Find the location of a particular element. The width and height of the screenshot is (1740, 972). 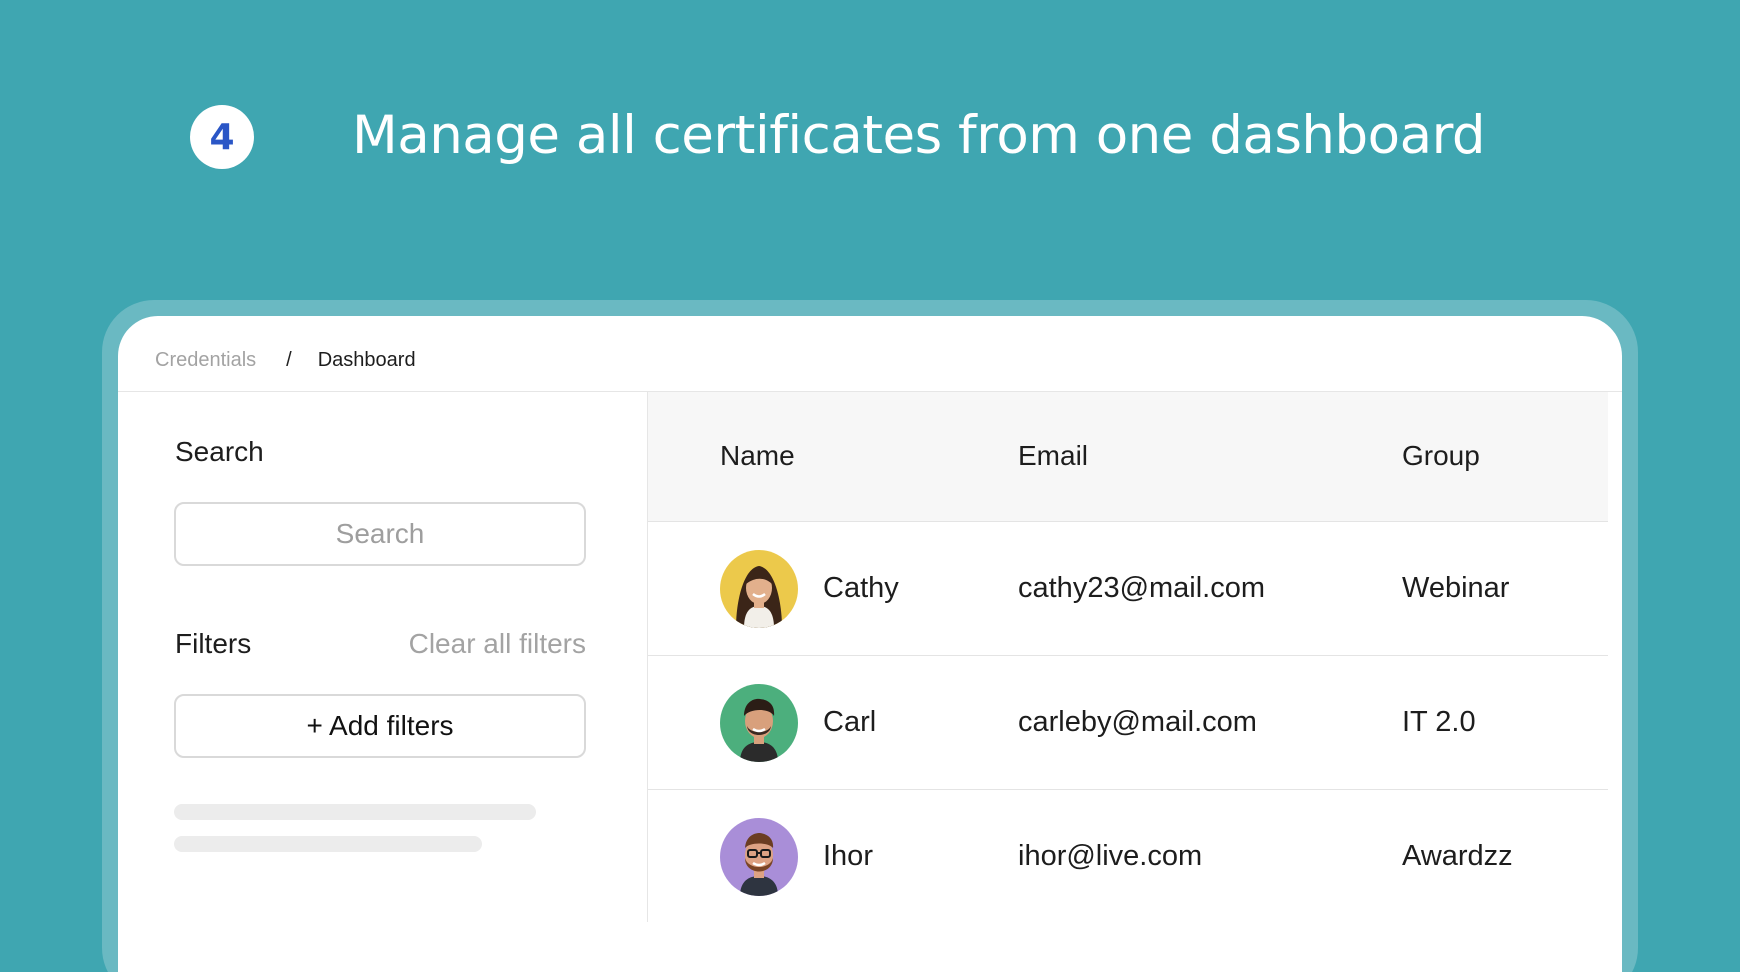

step-number-badge: 4 is located at coordinates (222, 137).